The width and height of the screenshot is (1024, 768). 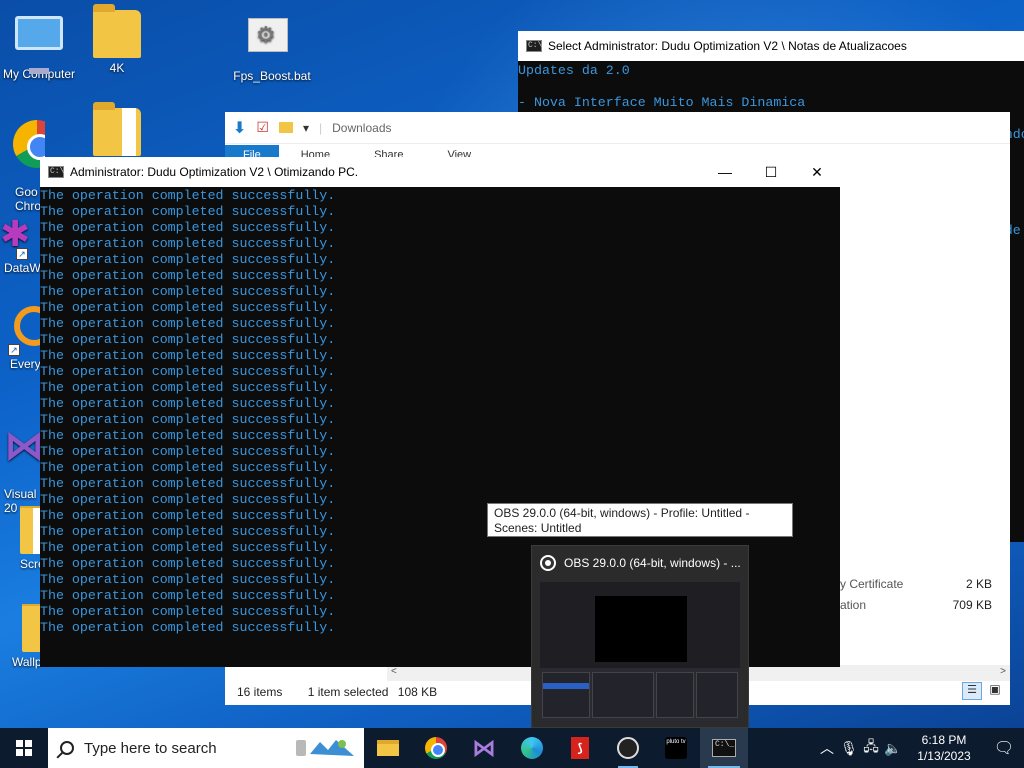 What do you see at coordinates (920, 605) in the screenshot?
I see `file-row: ation 709 KB` at bounding box center [920, 605].